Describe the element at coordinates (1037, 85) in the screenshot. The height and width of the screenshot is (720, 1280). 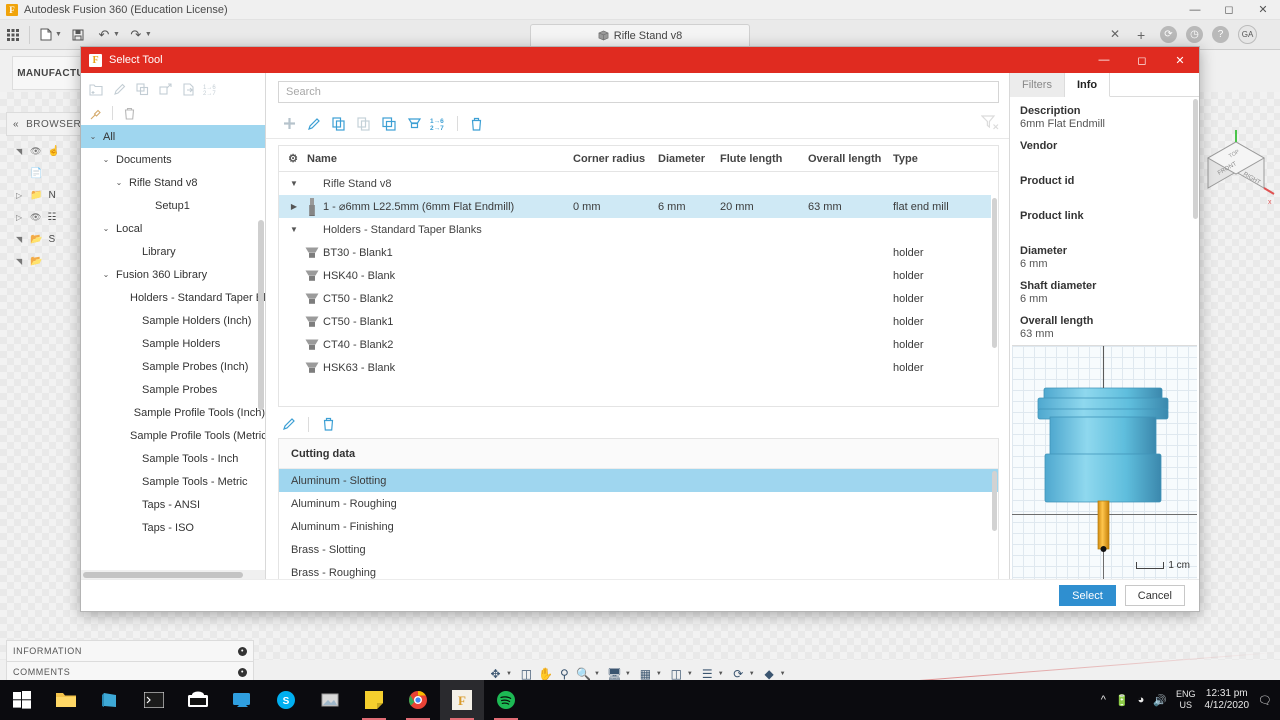
I see `info-tab-filters: Filters` at that location.